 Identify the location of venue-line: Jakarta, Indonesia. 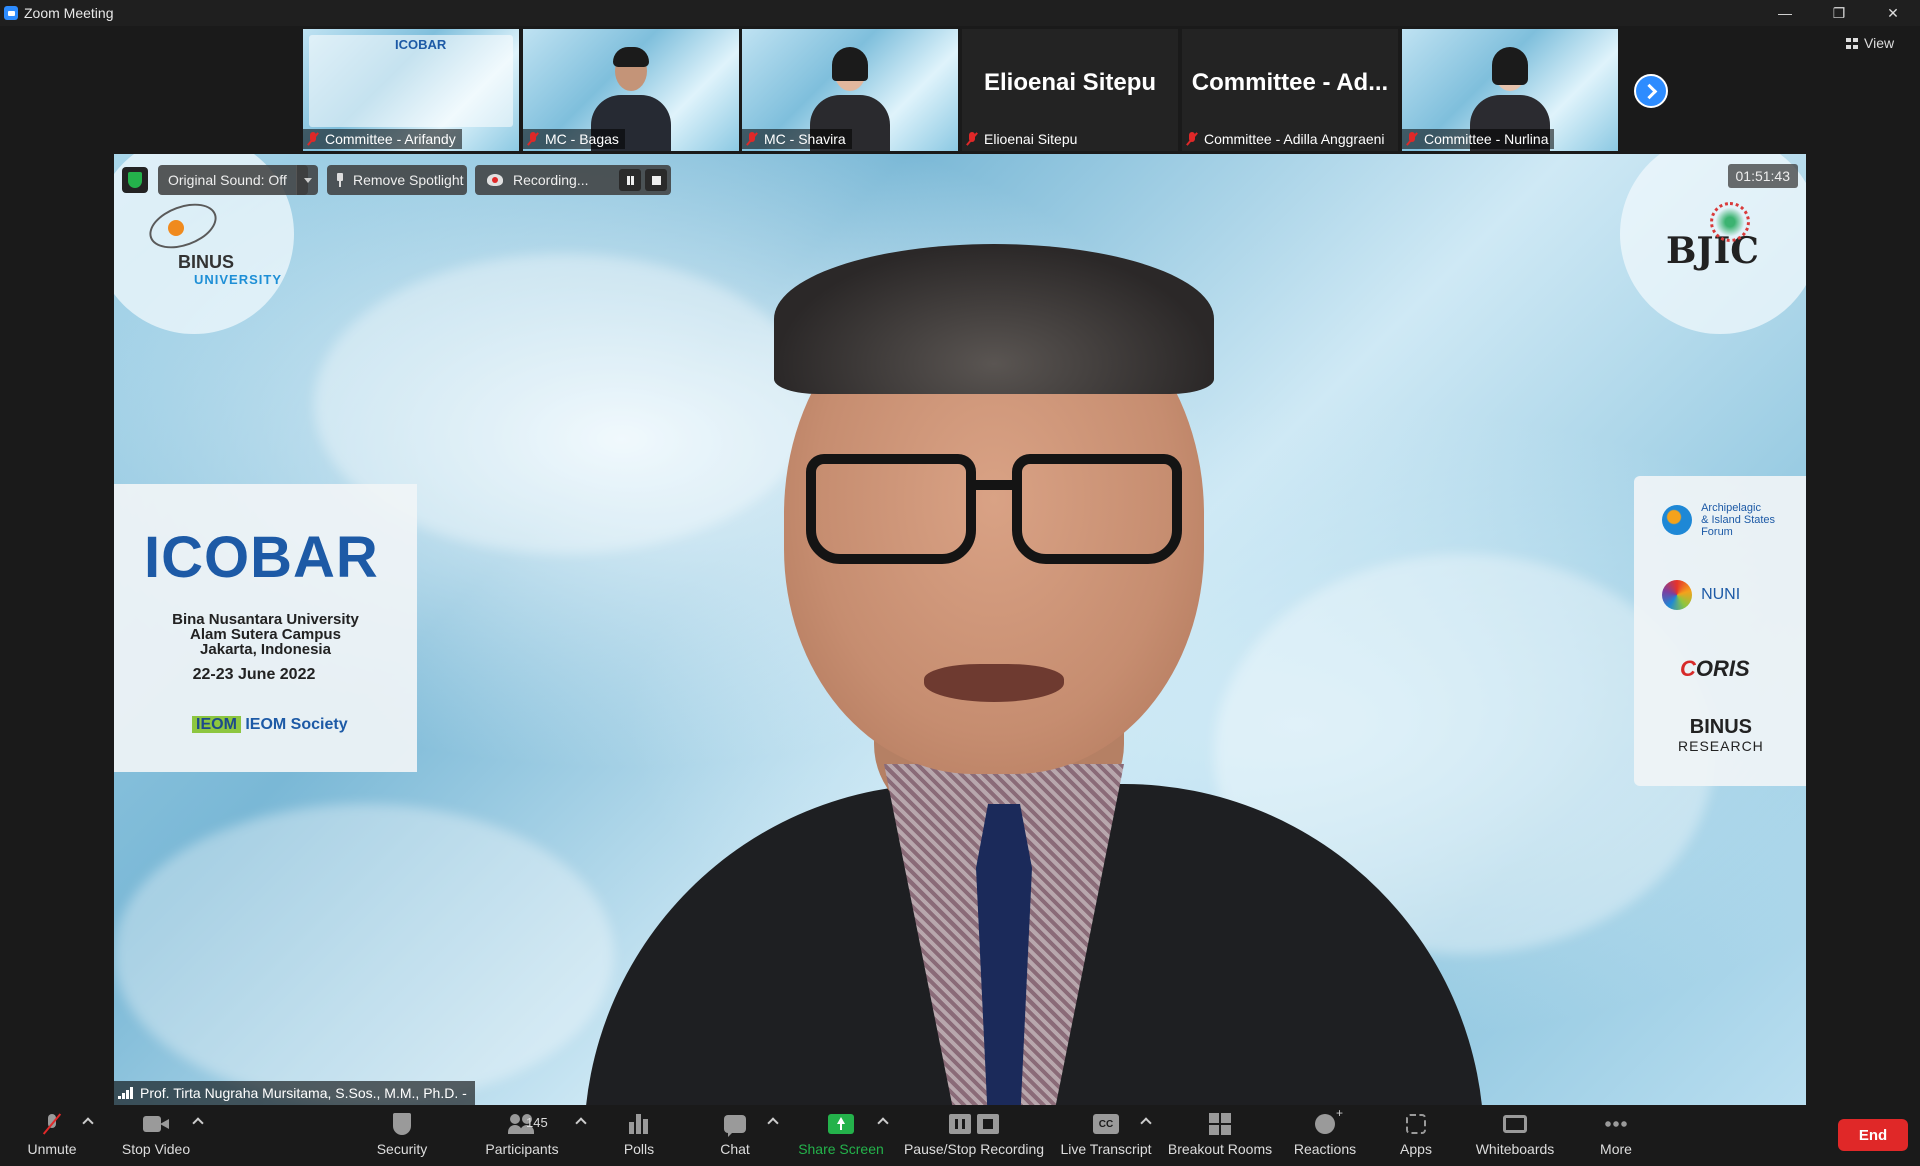
(265, 649).